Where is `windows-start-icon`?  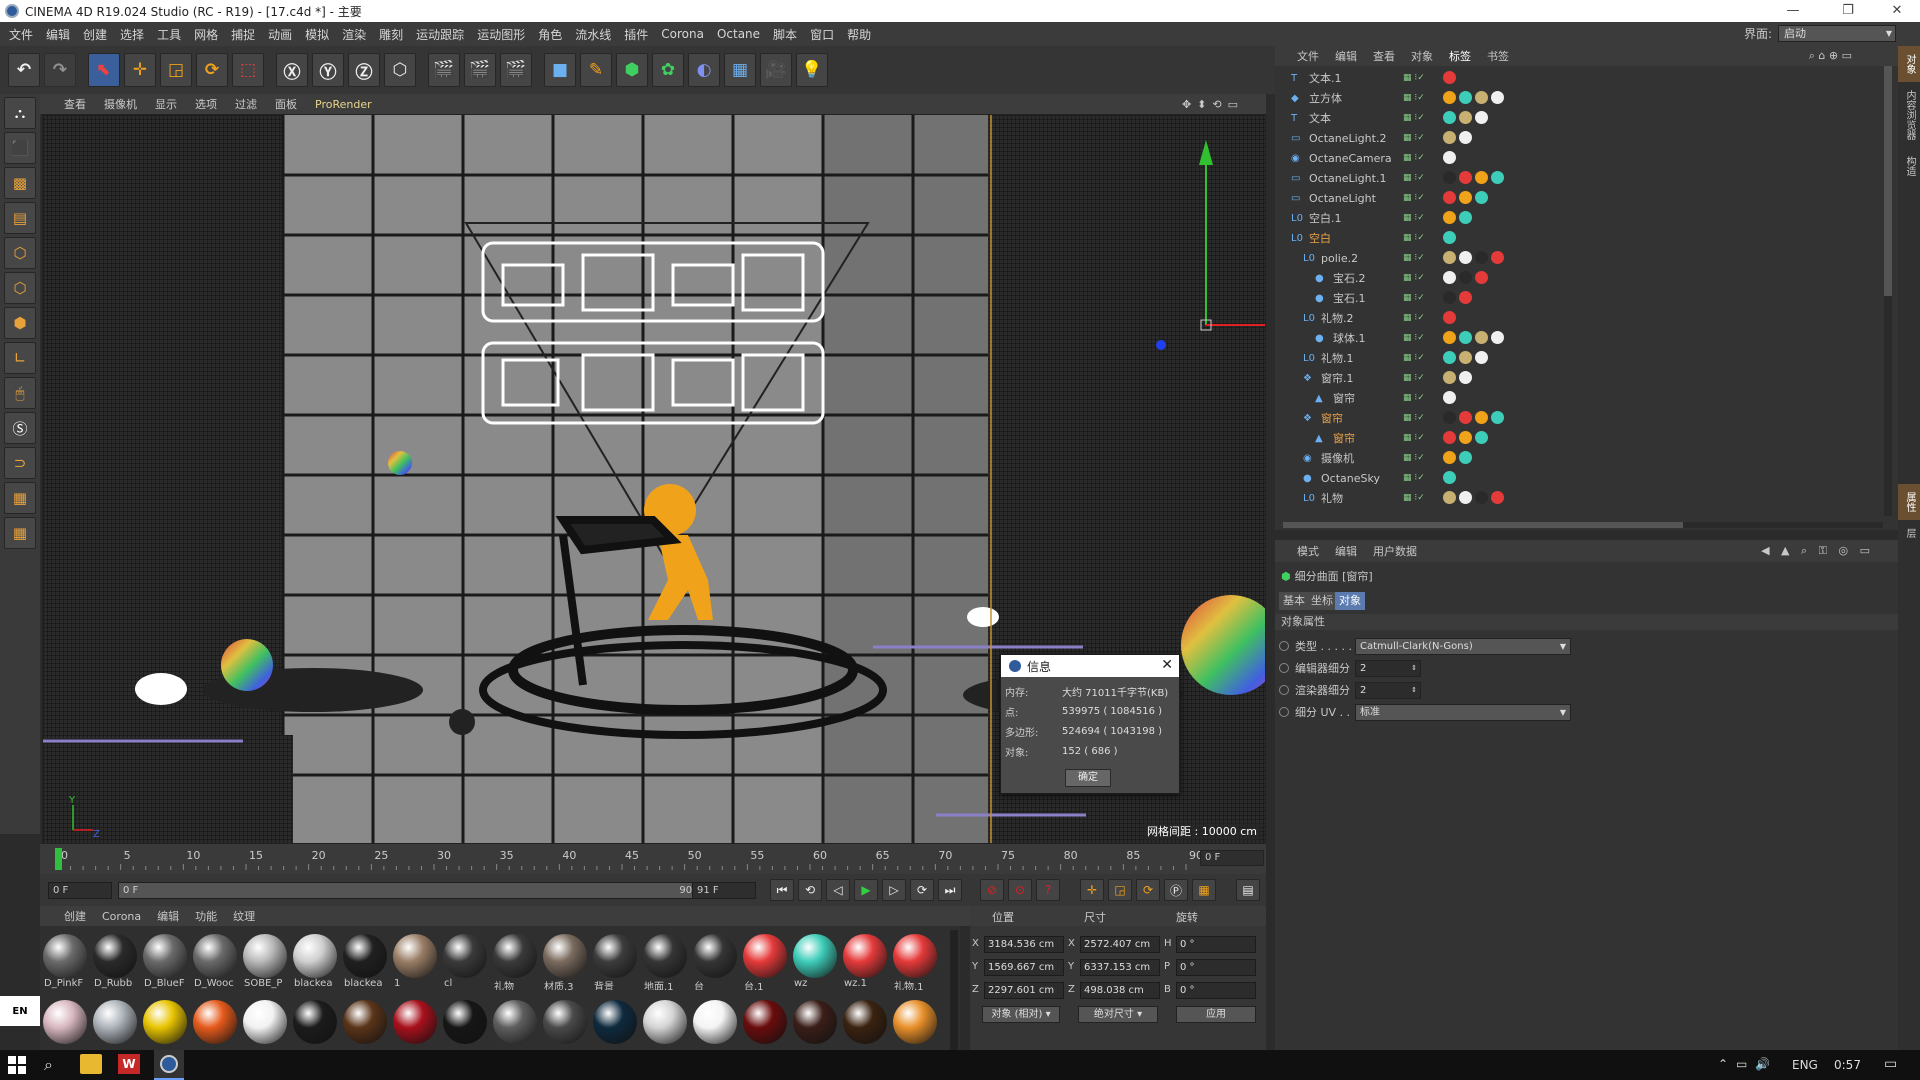 windows-start-icon is located at coordinates (17, 1065).